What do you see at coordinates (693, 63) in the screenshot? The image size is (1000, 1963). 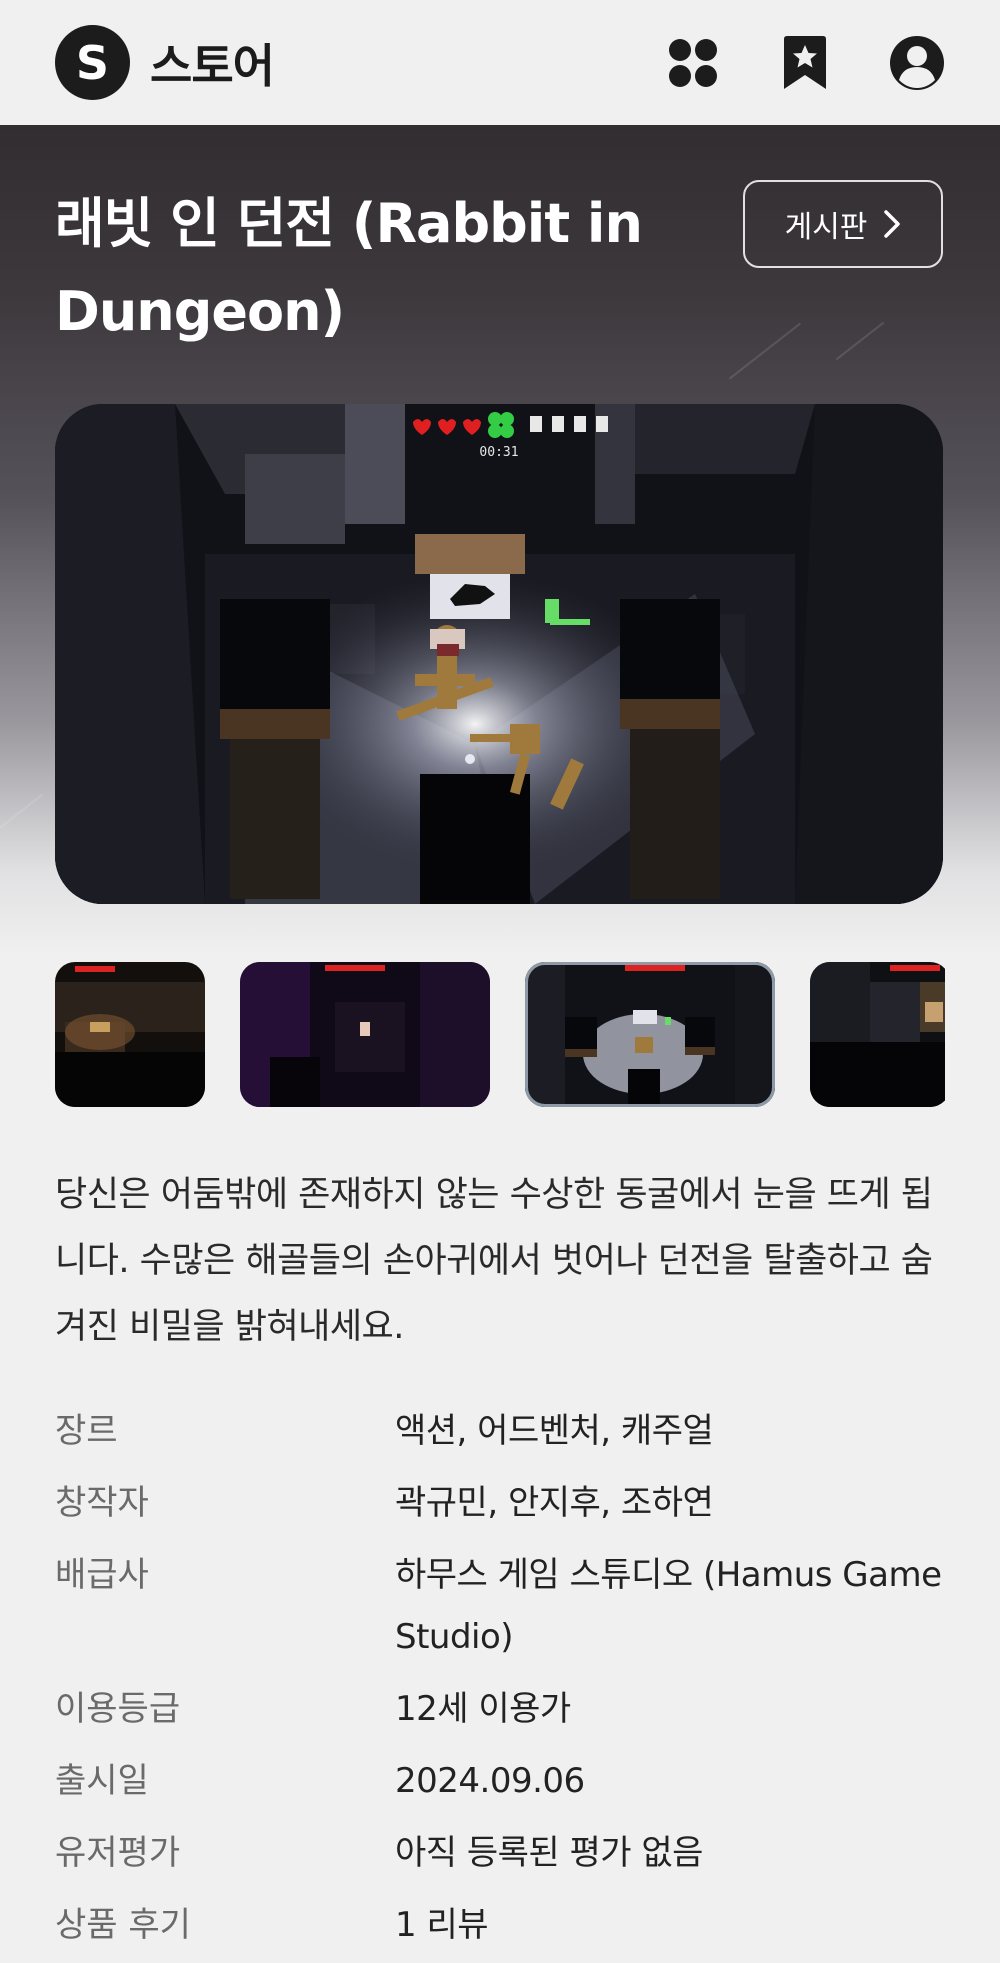 I see `apps-icon` at bounding box center [693, 63].